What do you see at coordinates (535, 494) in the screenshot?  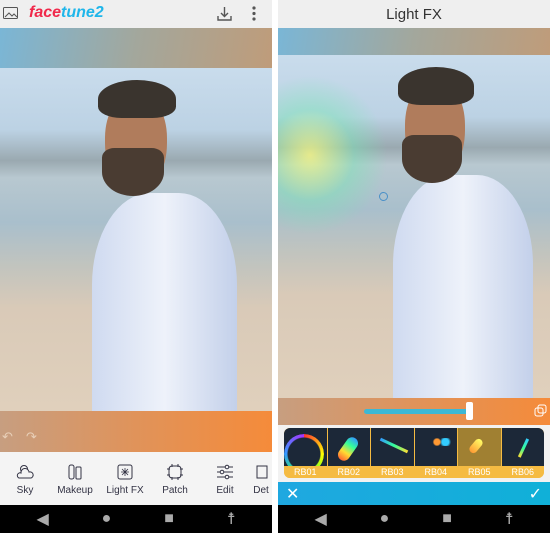 I see `confirm-button: ✓` at bounding box center [535, 494].